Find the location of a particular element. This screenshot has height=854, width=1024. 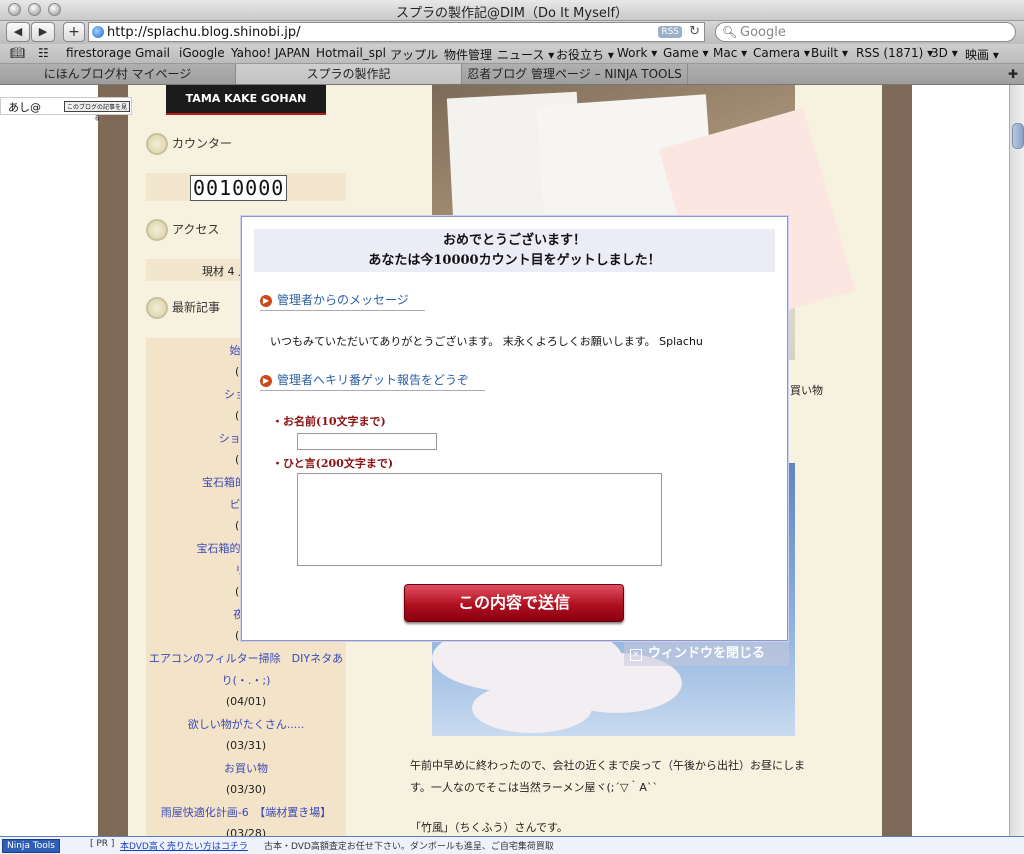

ninja-tools-button: Ninja Tools is located at coordinates (31, 846).